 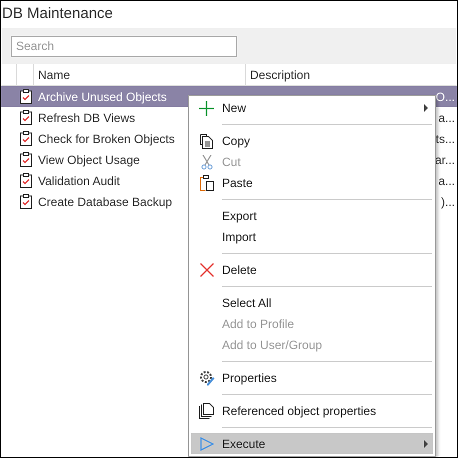 What do you see at coordinates (105, 201) in the screenshot?
I see `table-cell: Create Database Backup` at bounding box center [105, 201].